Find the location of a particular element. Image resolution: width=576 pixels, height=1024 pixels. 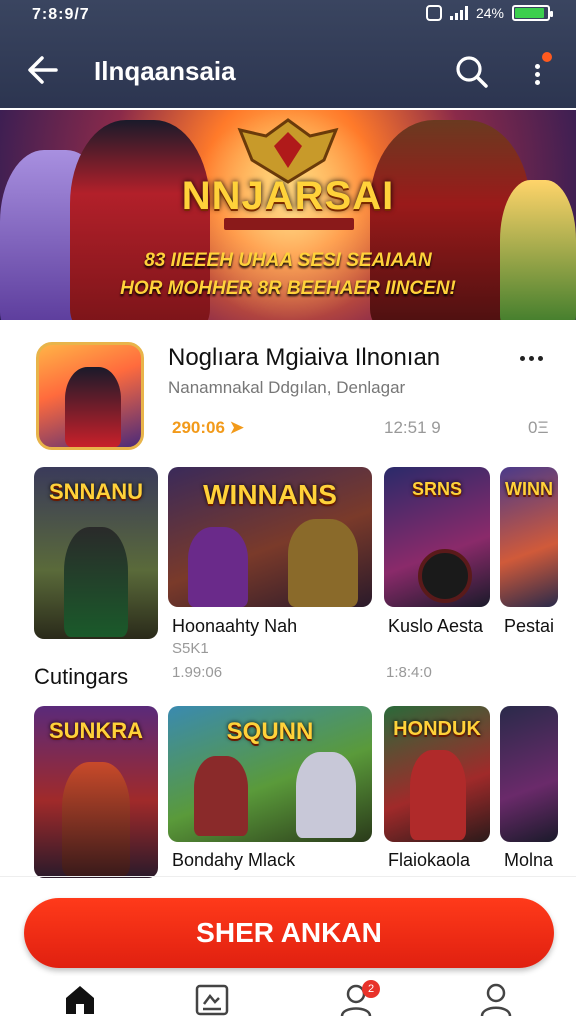

card-art-title: SRNS is located at coordinates (436, 489).